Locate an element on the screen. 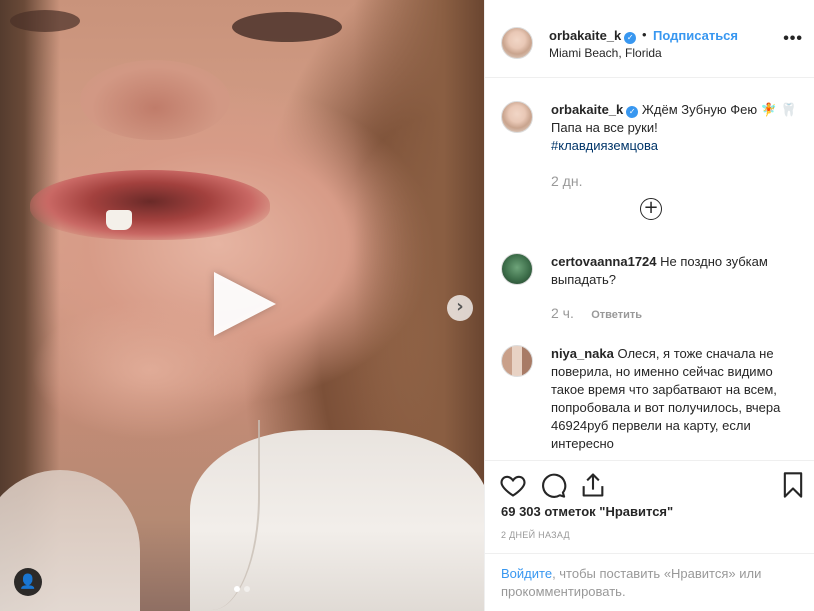 The height and width of the screenshot is (611, 814). photo-nose is located at coordinates (155, 100).